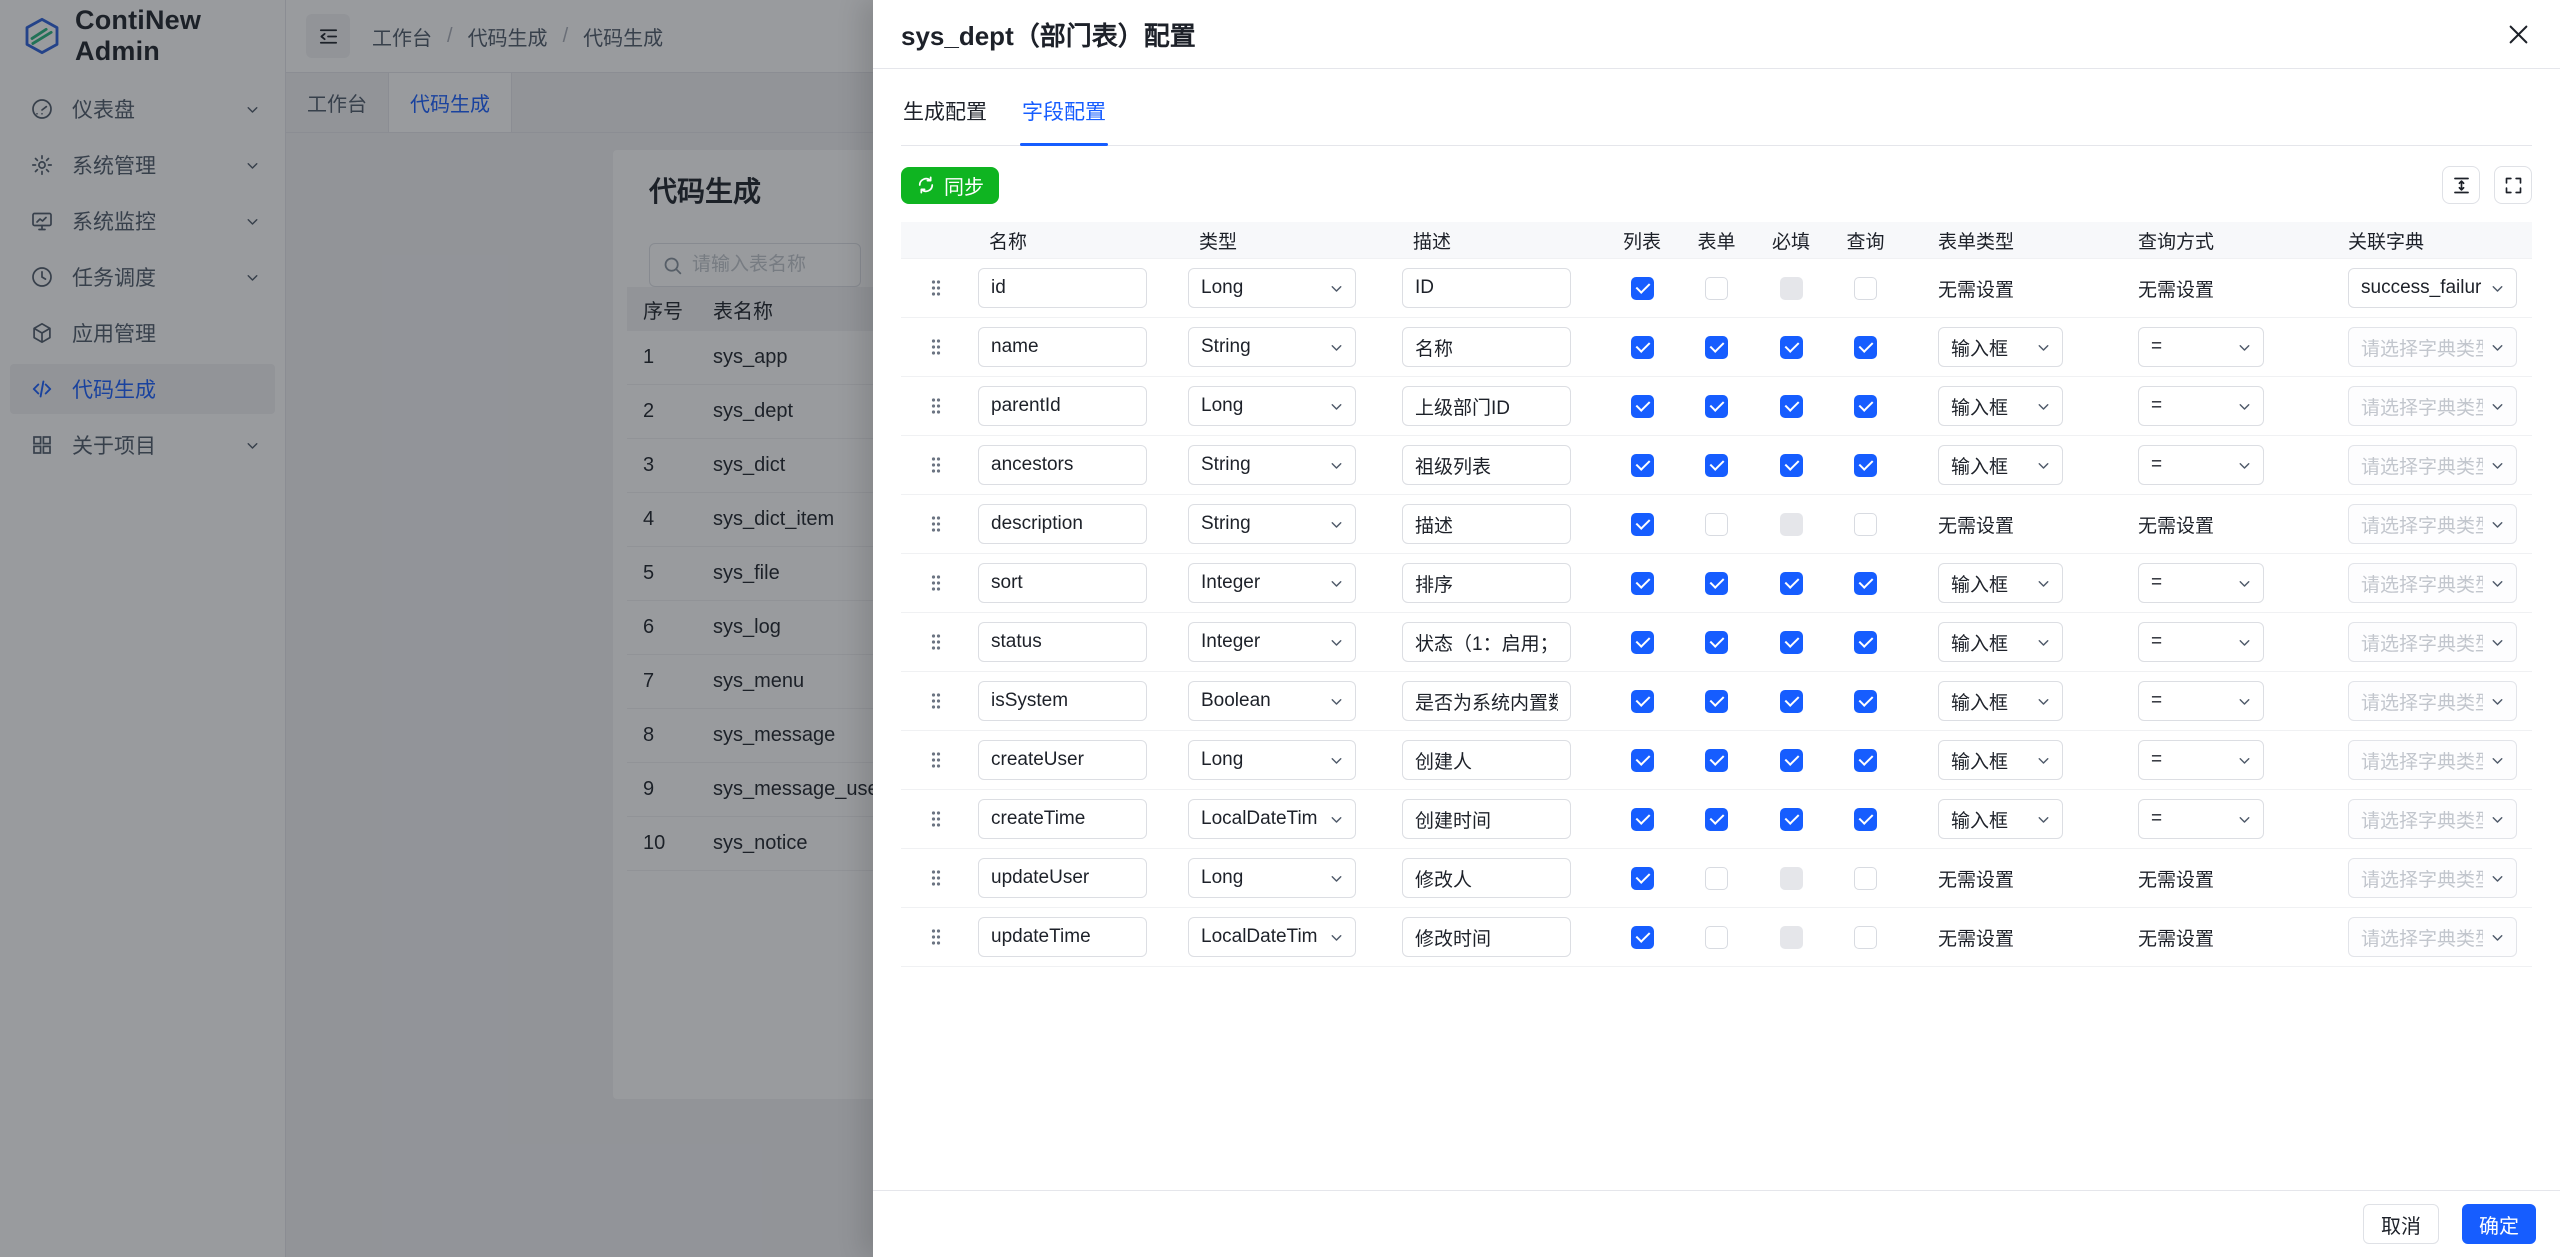 The height and width of the screenshot is (1257, 2560). Describe the element at coordinates (2401, 1224) in the screenshot. I see `cancel-button: 取消` at that location.